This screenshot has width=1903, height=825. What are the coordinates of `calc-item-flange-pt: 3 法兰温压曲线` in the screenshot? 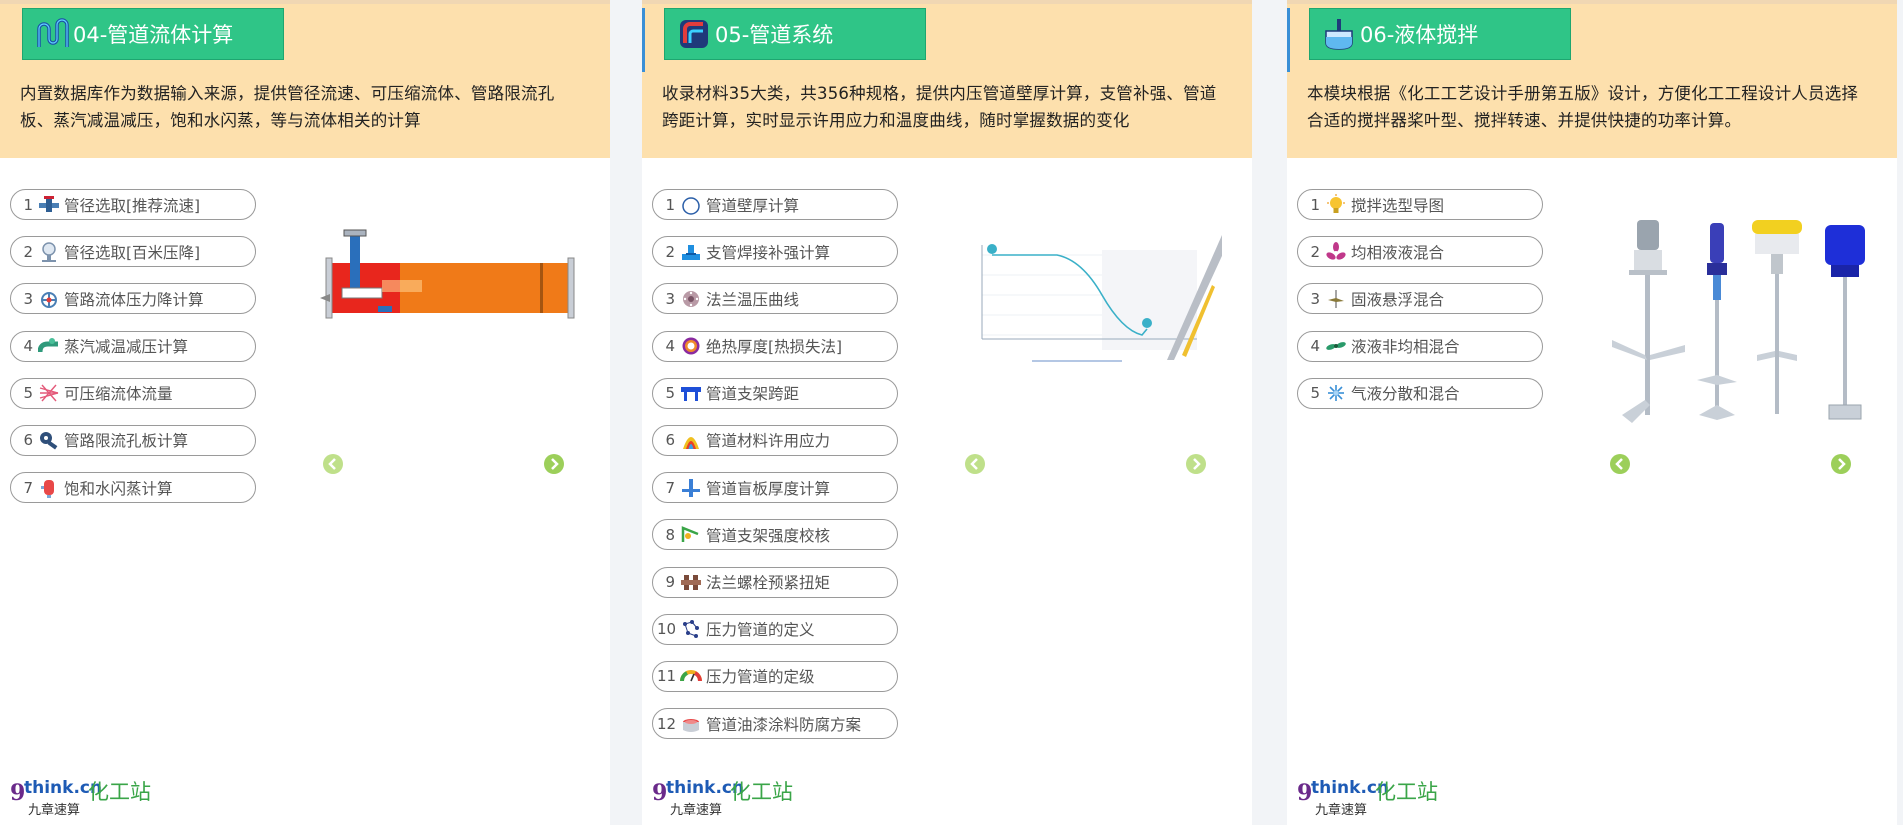 It's located at (775, 299).